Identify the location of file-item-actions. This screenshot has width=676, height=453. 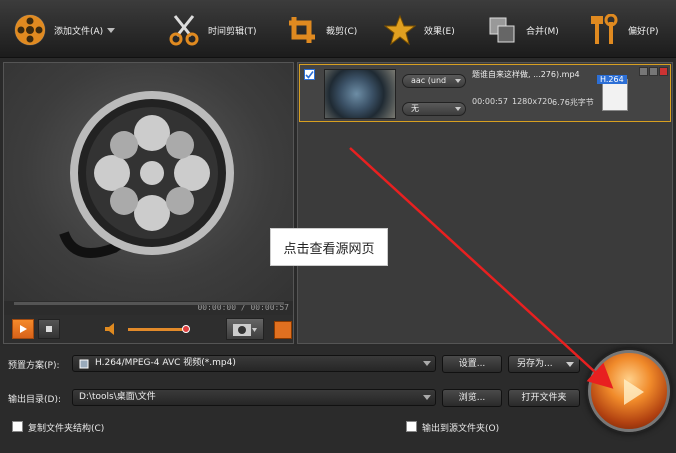
(653, 71).